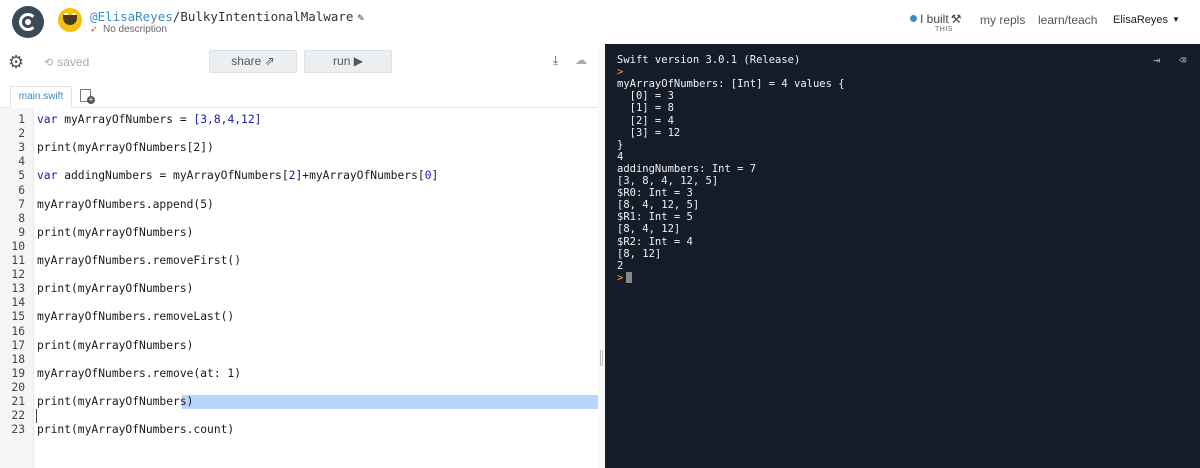 This screenshot has width=1200, height=468. What do you see at coordinates (1002, 20) in the screenshot?
I see `nav-my-repls: my repls` at bounding box center [1002, 20].